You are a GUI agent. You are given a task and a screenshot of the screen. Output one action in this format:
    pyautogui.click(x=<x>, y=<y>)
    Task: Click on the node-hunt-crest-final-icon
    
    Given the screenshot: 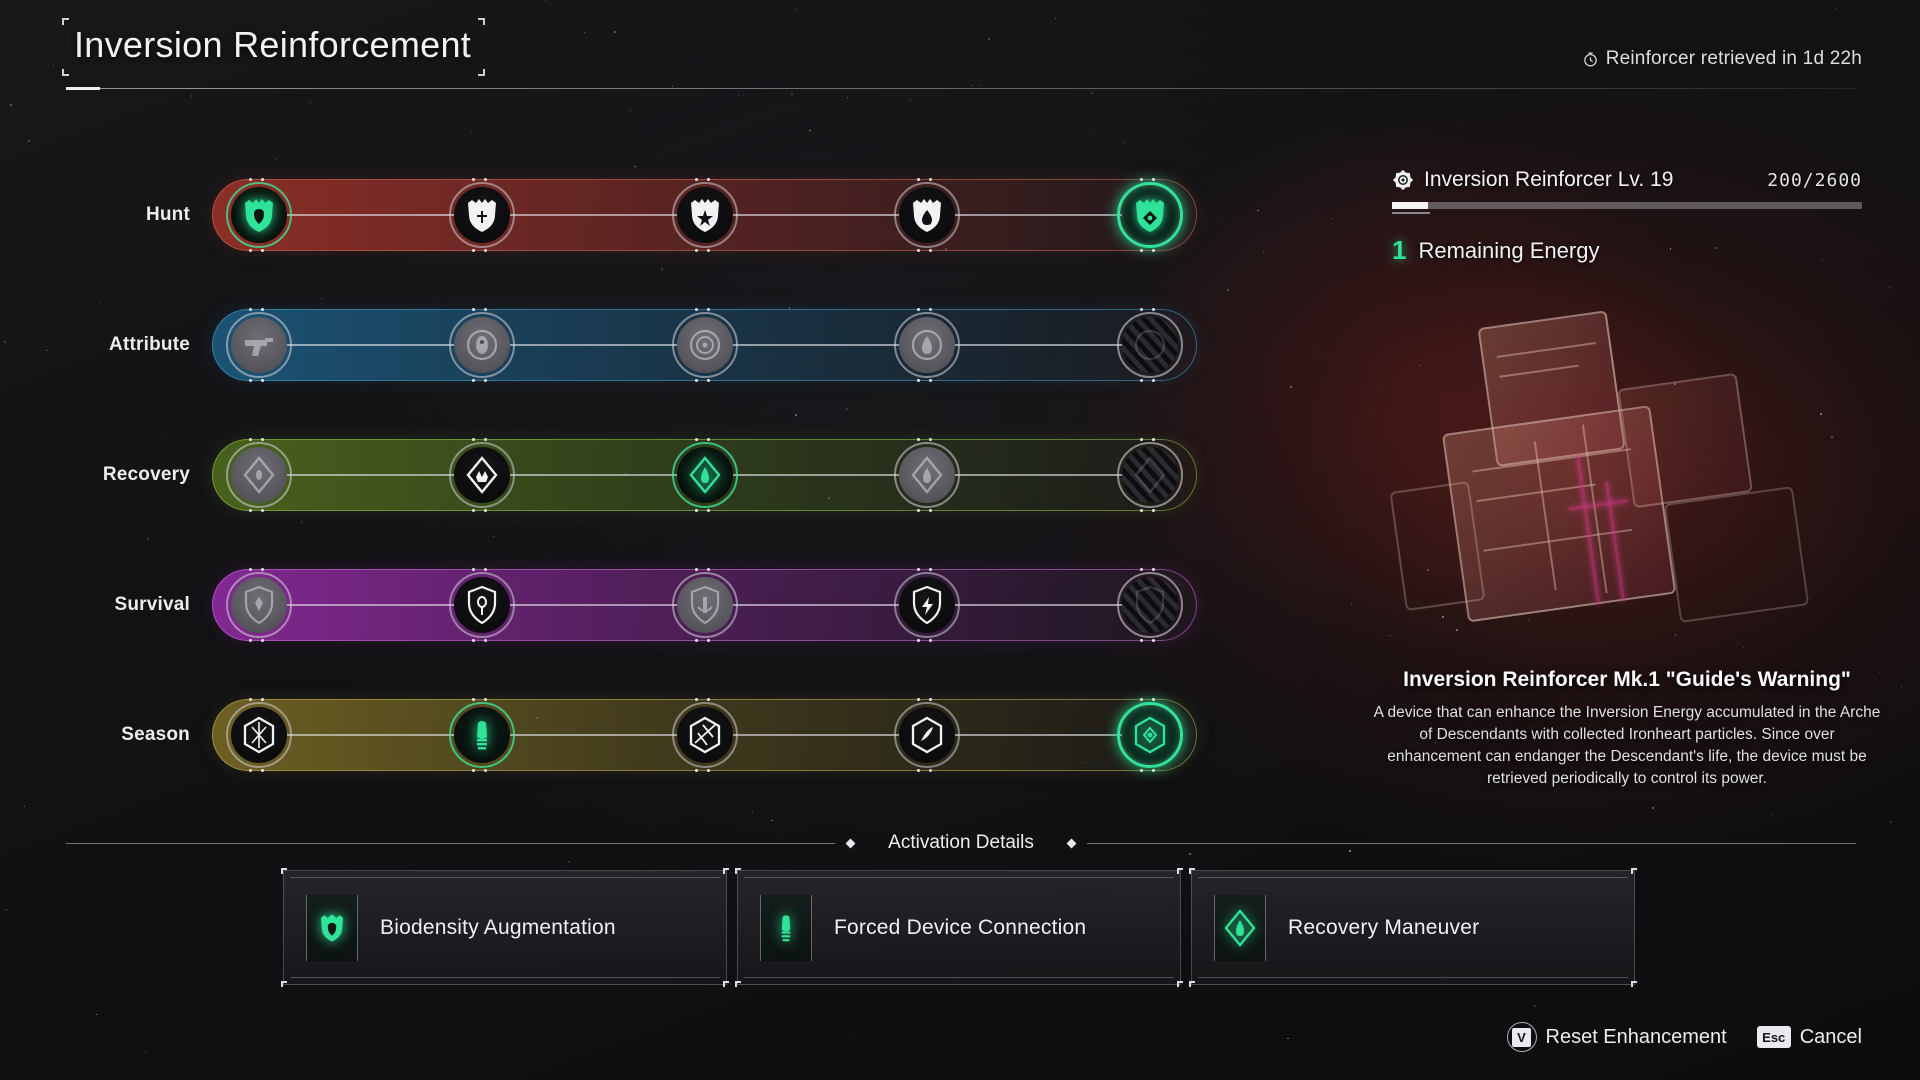 What is the action you would take?
    pyautogui.click(x=1150, y=215)
    